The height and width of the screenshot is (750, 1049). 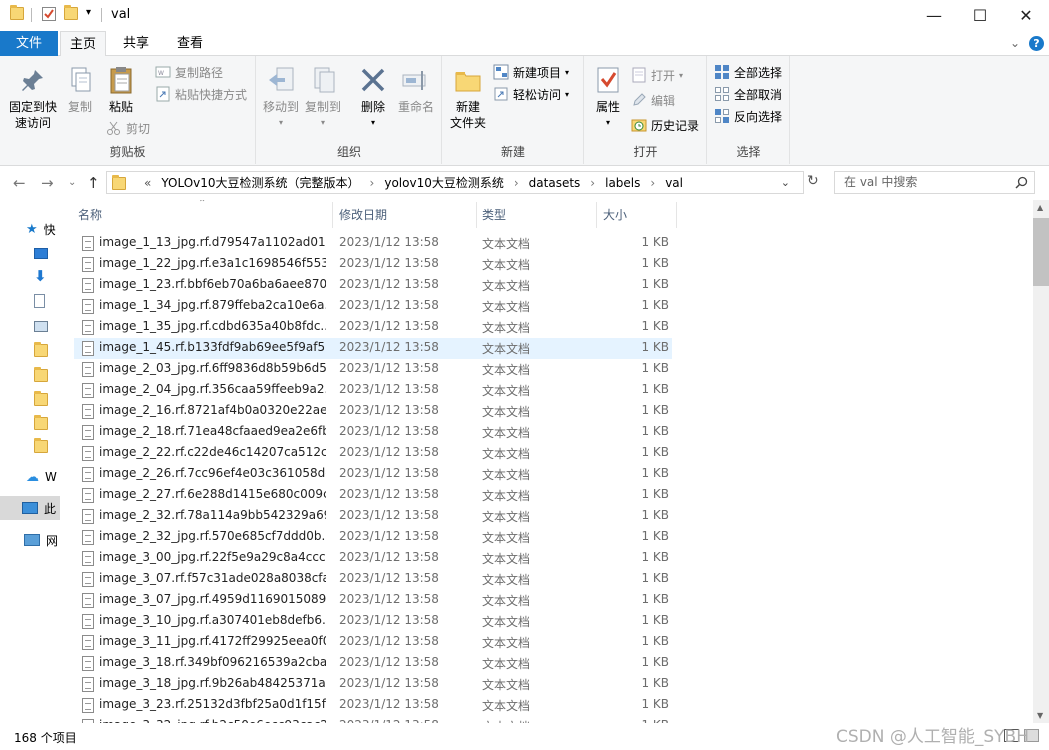 I want to click on open-button: 打开 ▾, so click(x=657, y=75).